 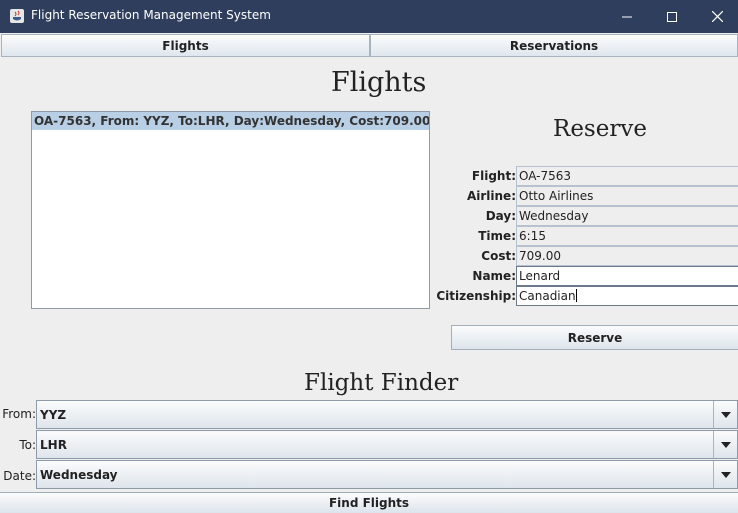 What do you see at coordinates (627, 176) in the screenshot?
I see `flight-field: OA-7563` at bounding box center [627, 176].